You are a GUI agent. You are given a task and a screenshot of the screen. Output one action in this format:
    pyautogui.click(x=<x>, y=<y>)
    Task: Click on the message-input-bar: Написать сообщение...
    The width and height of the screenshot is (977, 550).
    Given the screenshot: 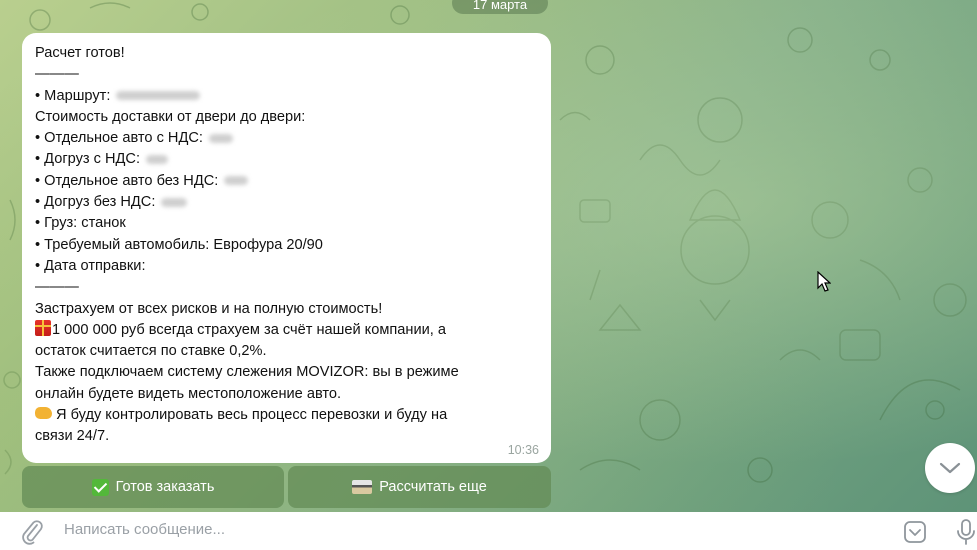 What is the action you would take?
    pyautogui.click(x=488, y=531)
    